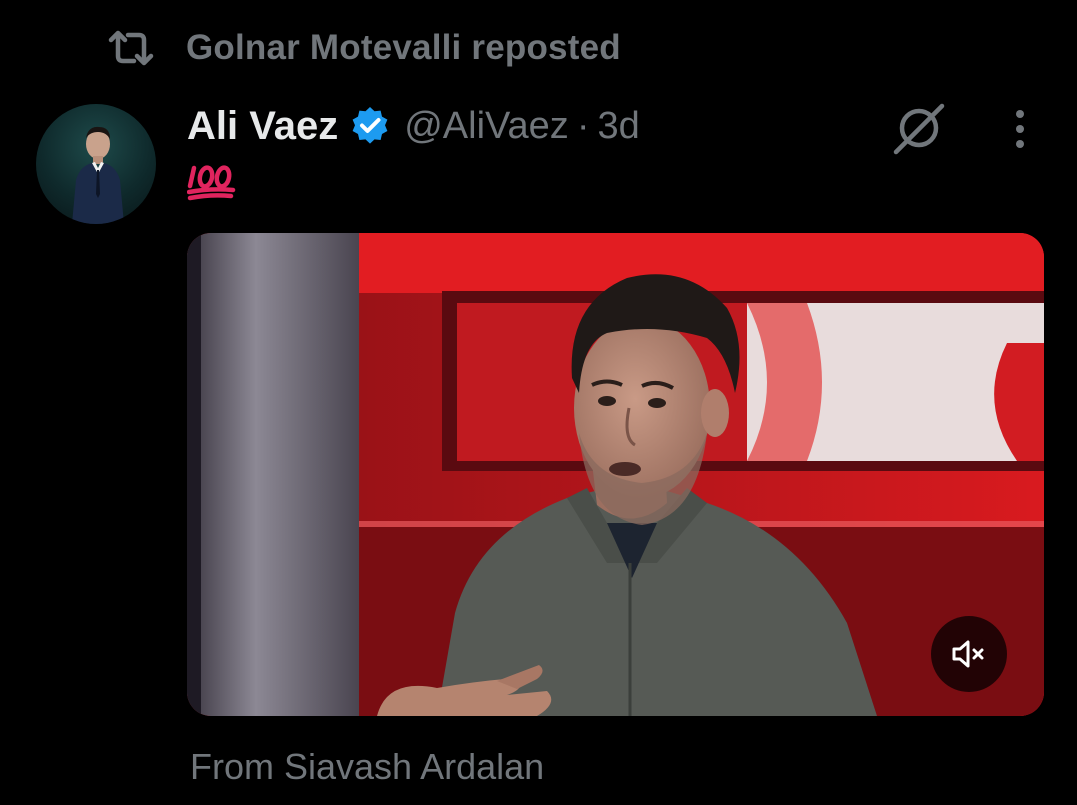 The image size is (1077, 805). What do you see at coordinates (920, 128) in the screenshot?
I see `grok-icon` at bounding box center [920, 128].